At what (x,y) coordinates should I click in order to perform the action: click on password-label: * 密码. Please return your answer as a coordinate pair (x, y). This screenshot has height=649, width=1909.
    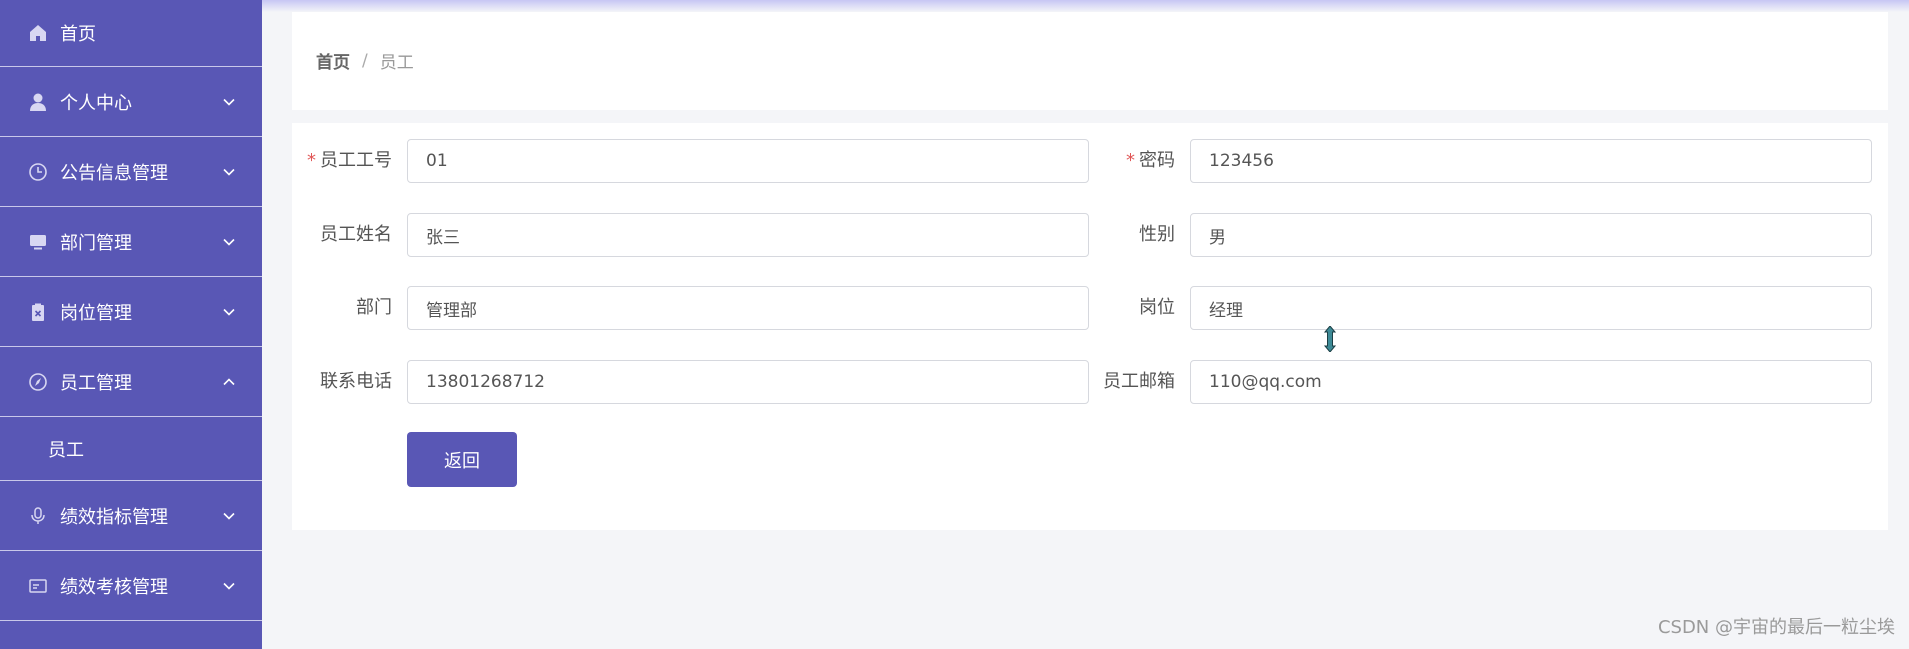
    Looking at the image, I should click on (1150, 160).